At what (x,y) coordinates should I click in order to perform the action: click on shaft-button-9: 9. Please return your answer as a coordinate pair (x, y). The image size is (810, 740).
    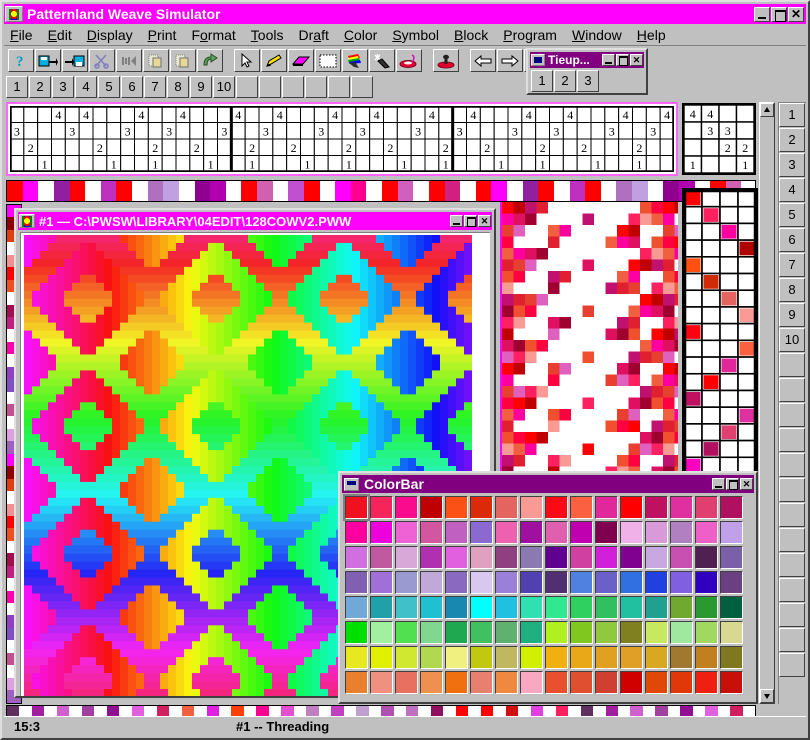
    Looking at the image, I should click on (201, 87).